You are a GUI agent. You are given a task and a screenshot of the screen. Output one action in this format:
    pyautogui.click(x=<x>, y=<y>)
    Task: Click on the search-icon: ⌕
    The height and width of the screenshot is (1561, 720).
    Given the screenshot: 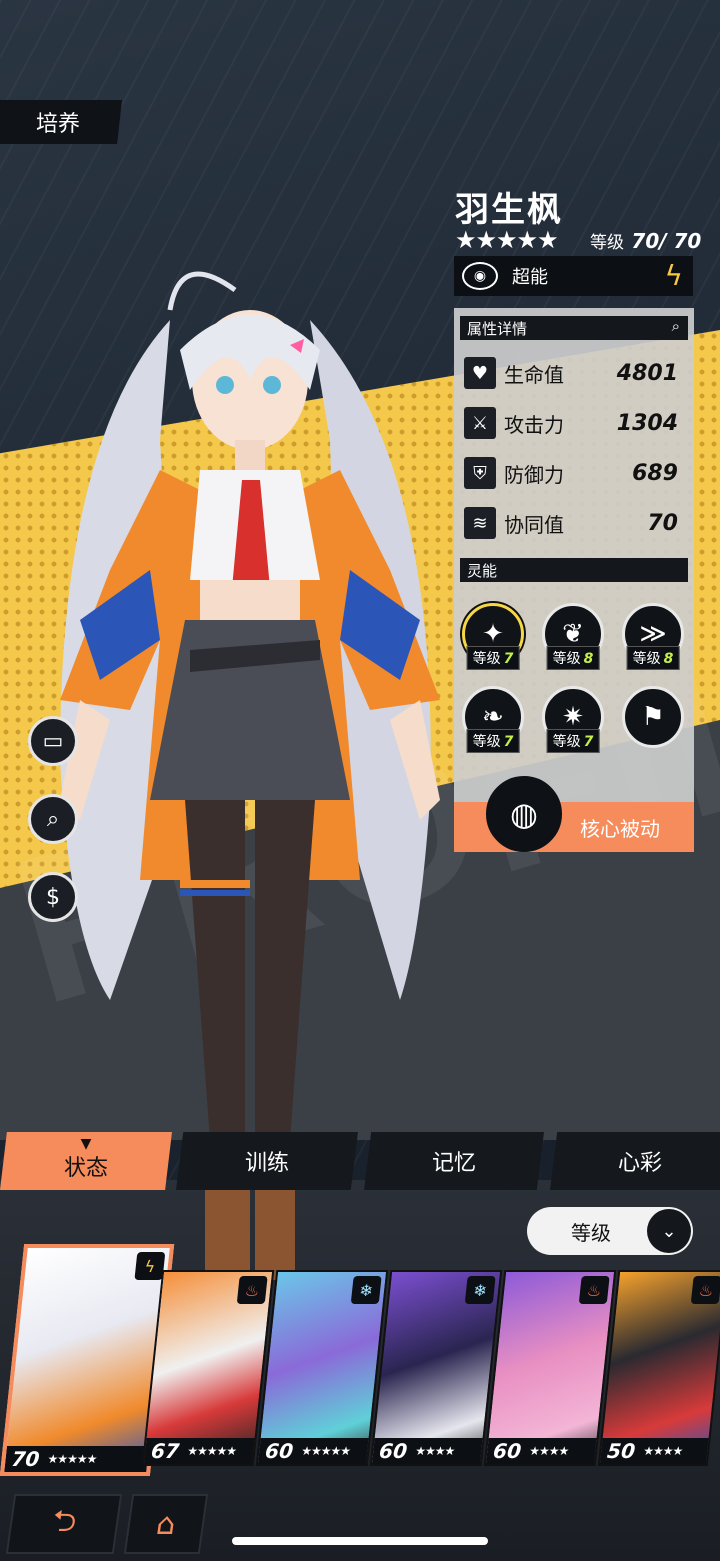 What is the action you would take?
    pyautogui.click(x=676, y=326)
    